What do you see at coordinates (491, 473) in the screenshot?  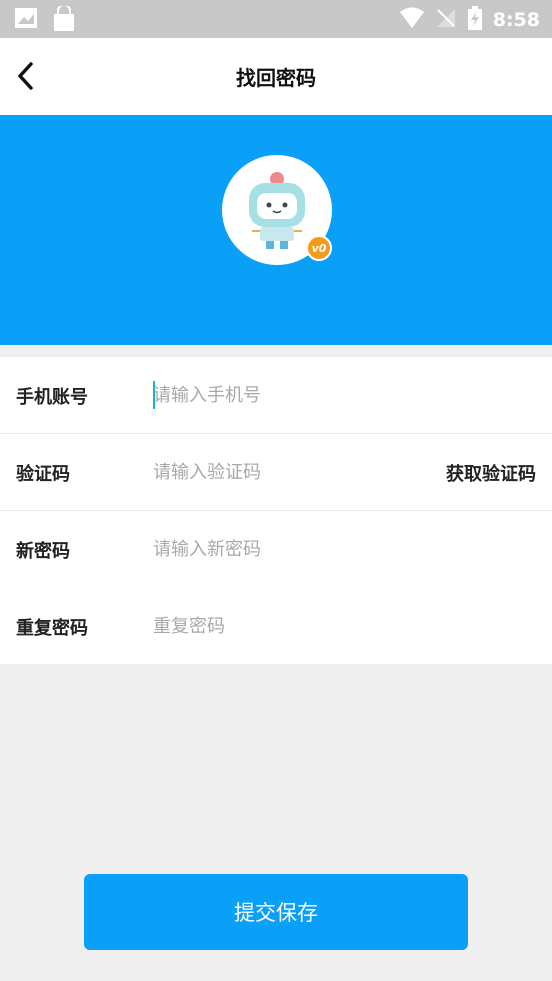 I see `get-code-button: 获取验证码` at bounding box center [491, 473].